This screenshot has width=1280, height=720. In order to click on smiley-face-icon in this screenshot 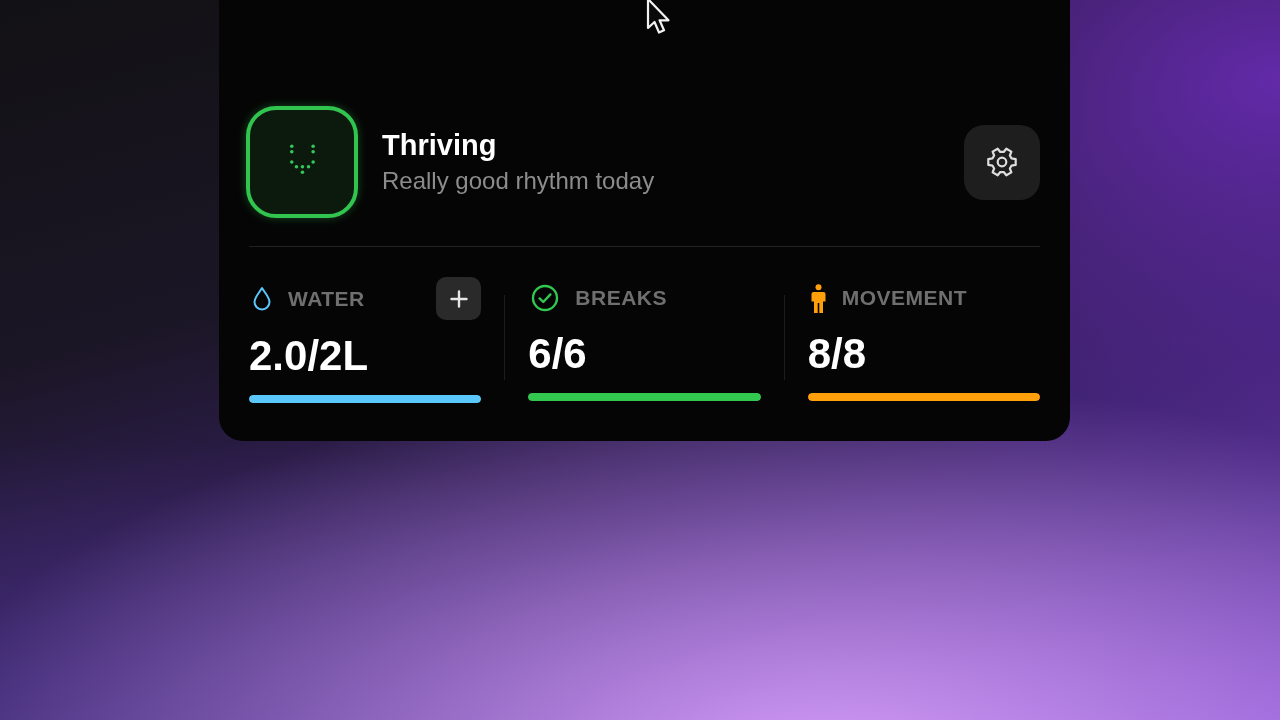, I will do `click(302, 162)`.